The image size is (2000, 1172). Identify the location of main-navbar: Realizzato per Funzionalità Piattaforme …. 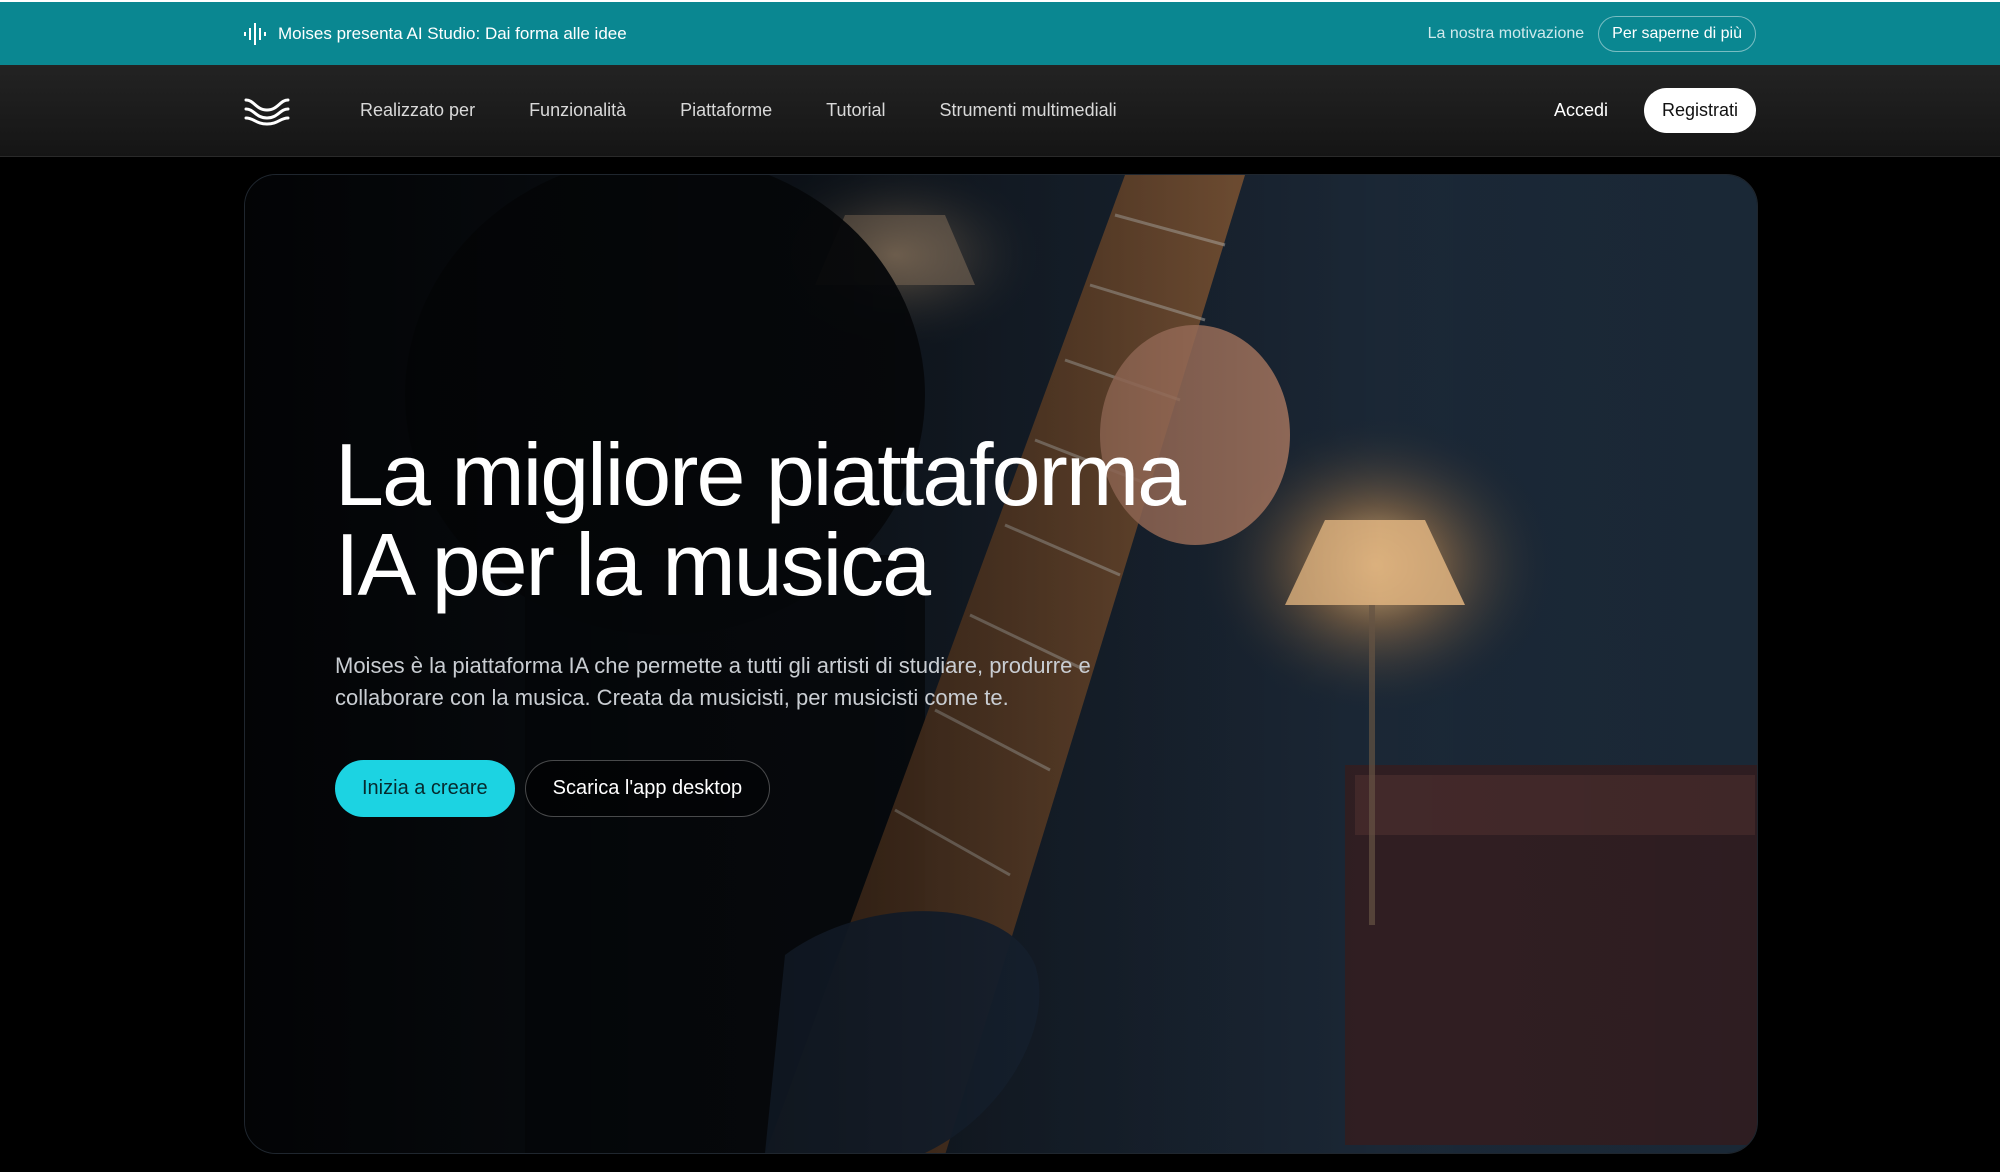
(1000, 111).